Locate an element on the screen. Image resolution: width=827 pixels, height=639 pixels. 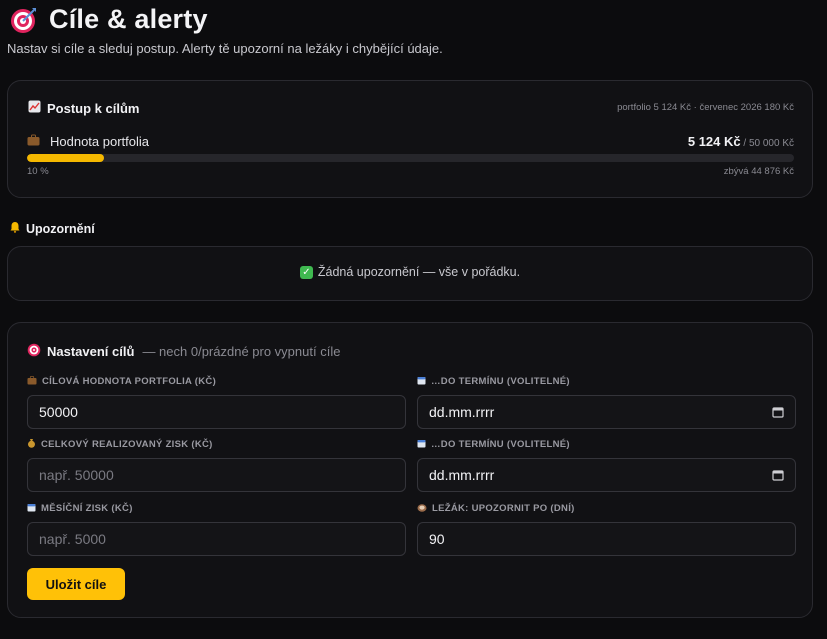
field-label: CÍLOVÁ HODNOTA PORTFOLIA (KČ) is located at coordinates (129, 381).